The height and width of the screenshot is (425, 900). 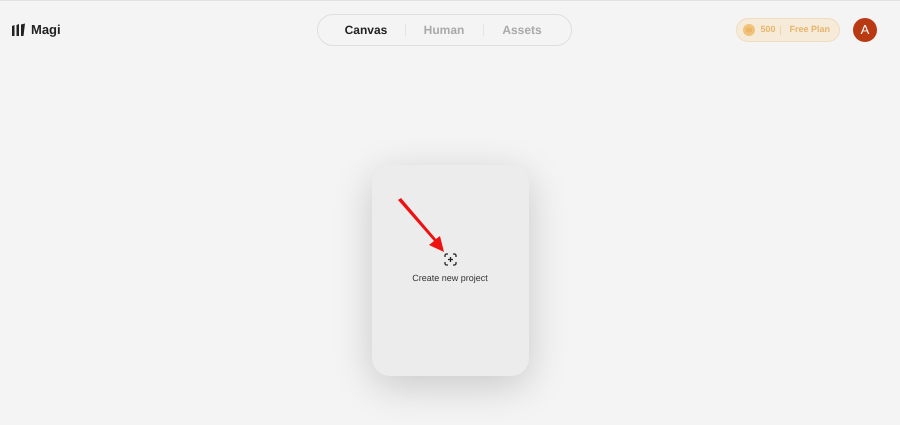 What do you see at coordinates (46, 30) in the screenshot?
I see `brand-name: Magi` at bounding box center [46, 30].